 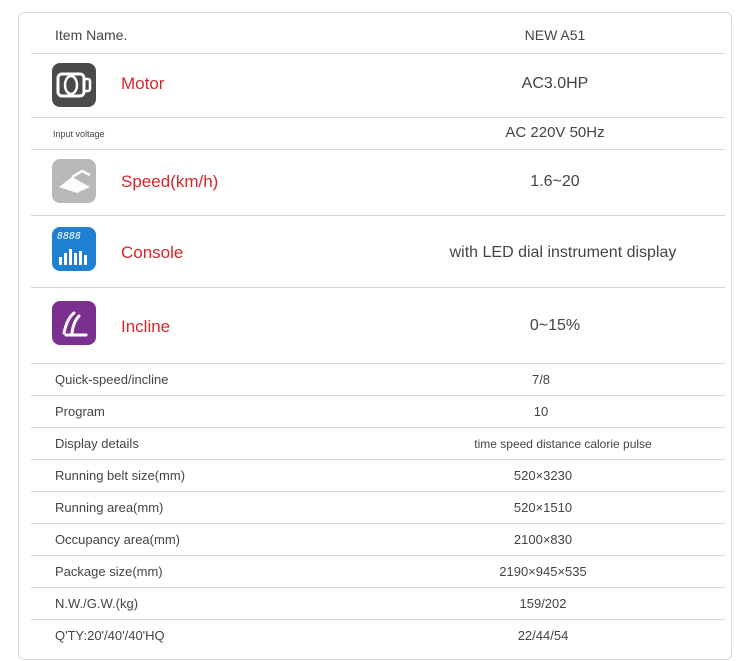 I want to click on spec-row: Running belt size(mm) 520×3230, so click(x=378, y=475).